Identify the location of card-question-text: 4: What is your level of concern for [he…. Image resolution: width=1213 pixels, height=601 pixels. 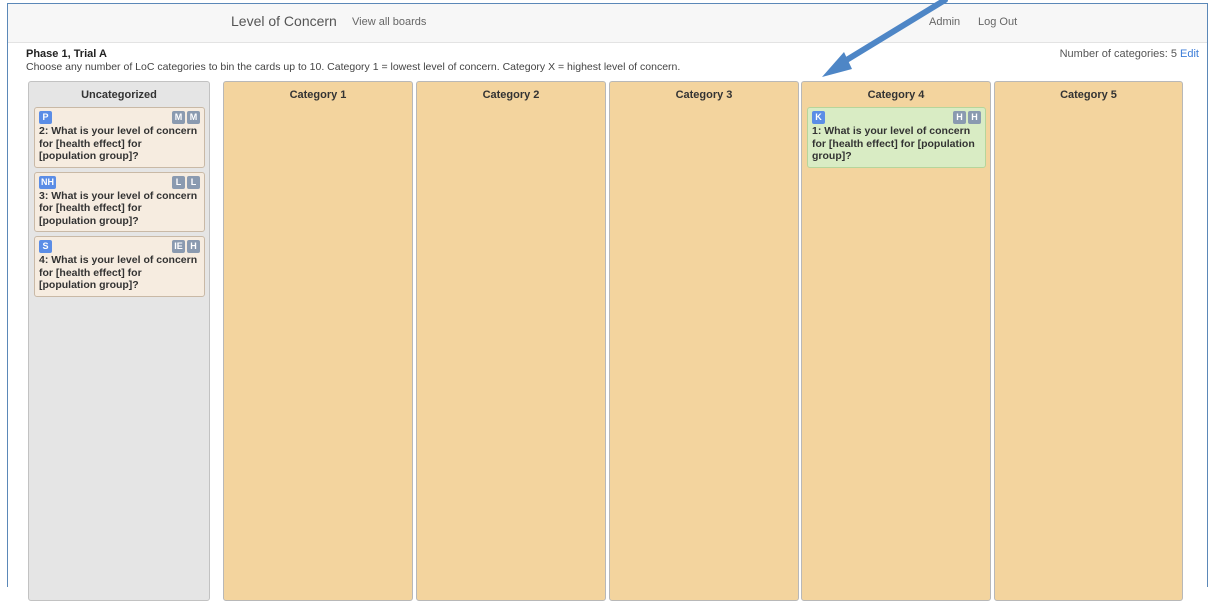
(118, 272).